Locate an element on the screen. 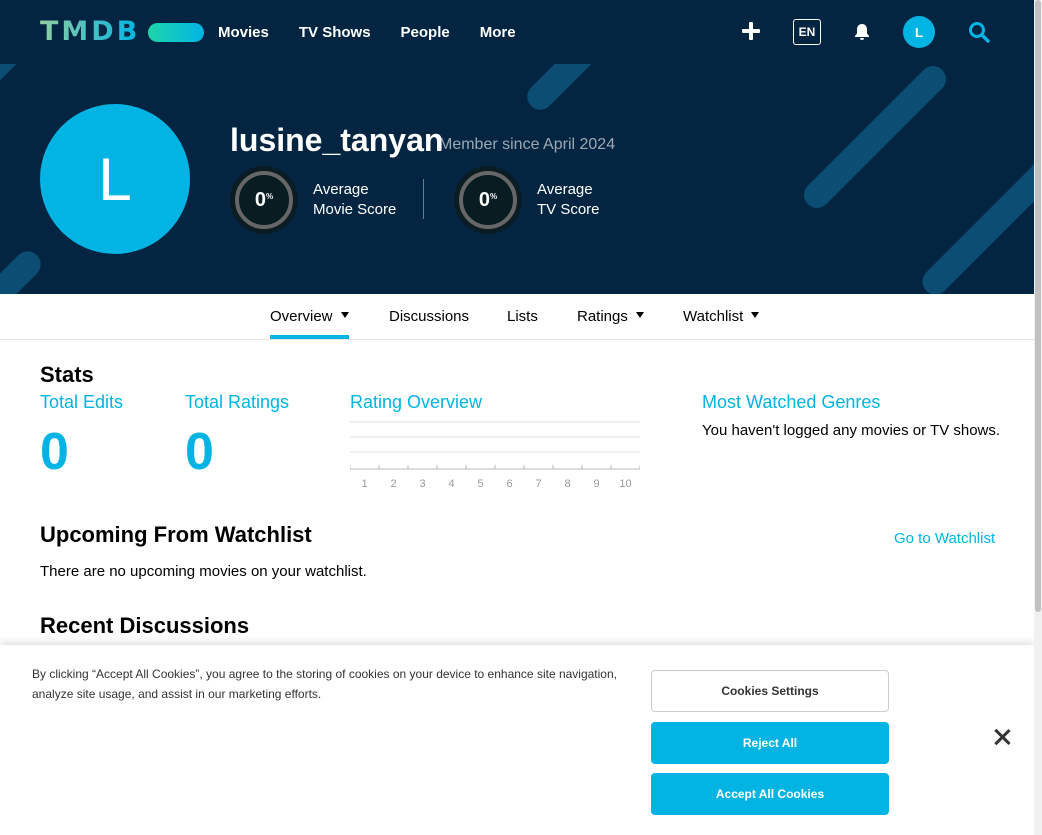 The image size is (1042, 835). total-ratings-label: Total Ratings is located at coordinates (237, 402).